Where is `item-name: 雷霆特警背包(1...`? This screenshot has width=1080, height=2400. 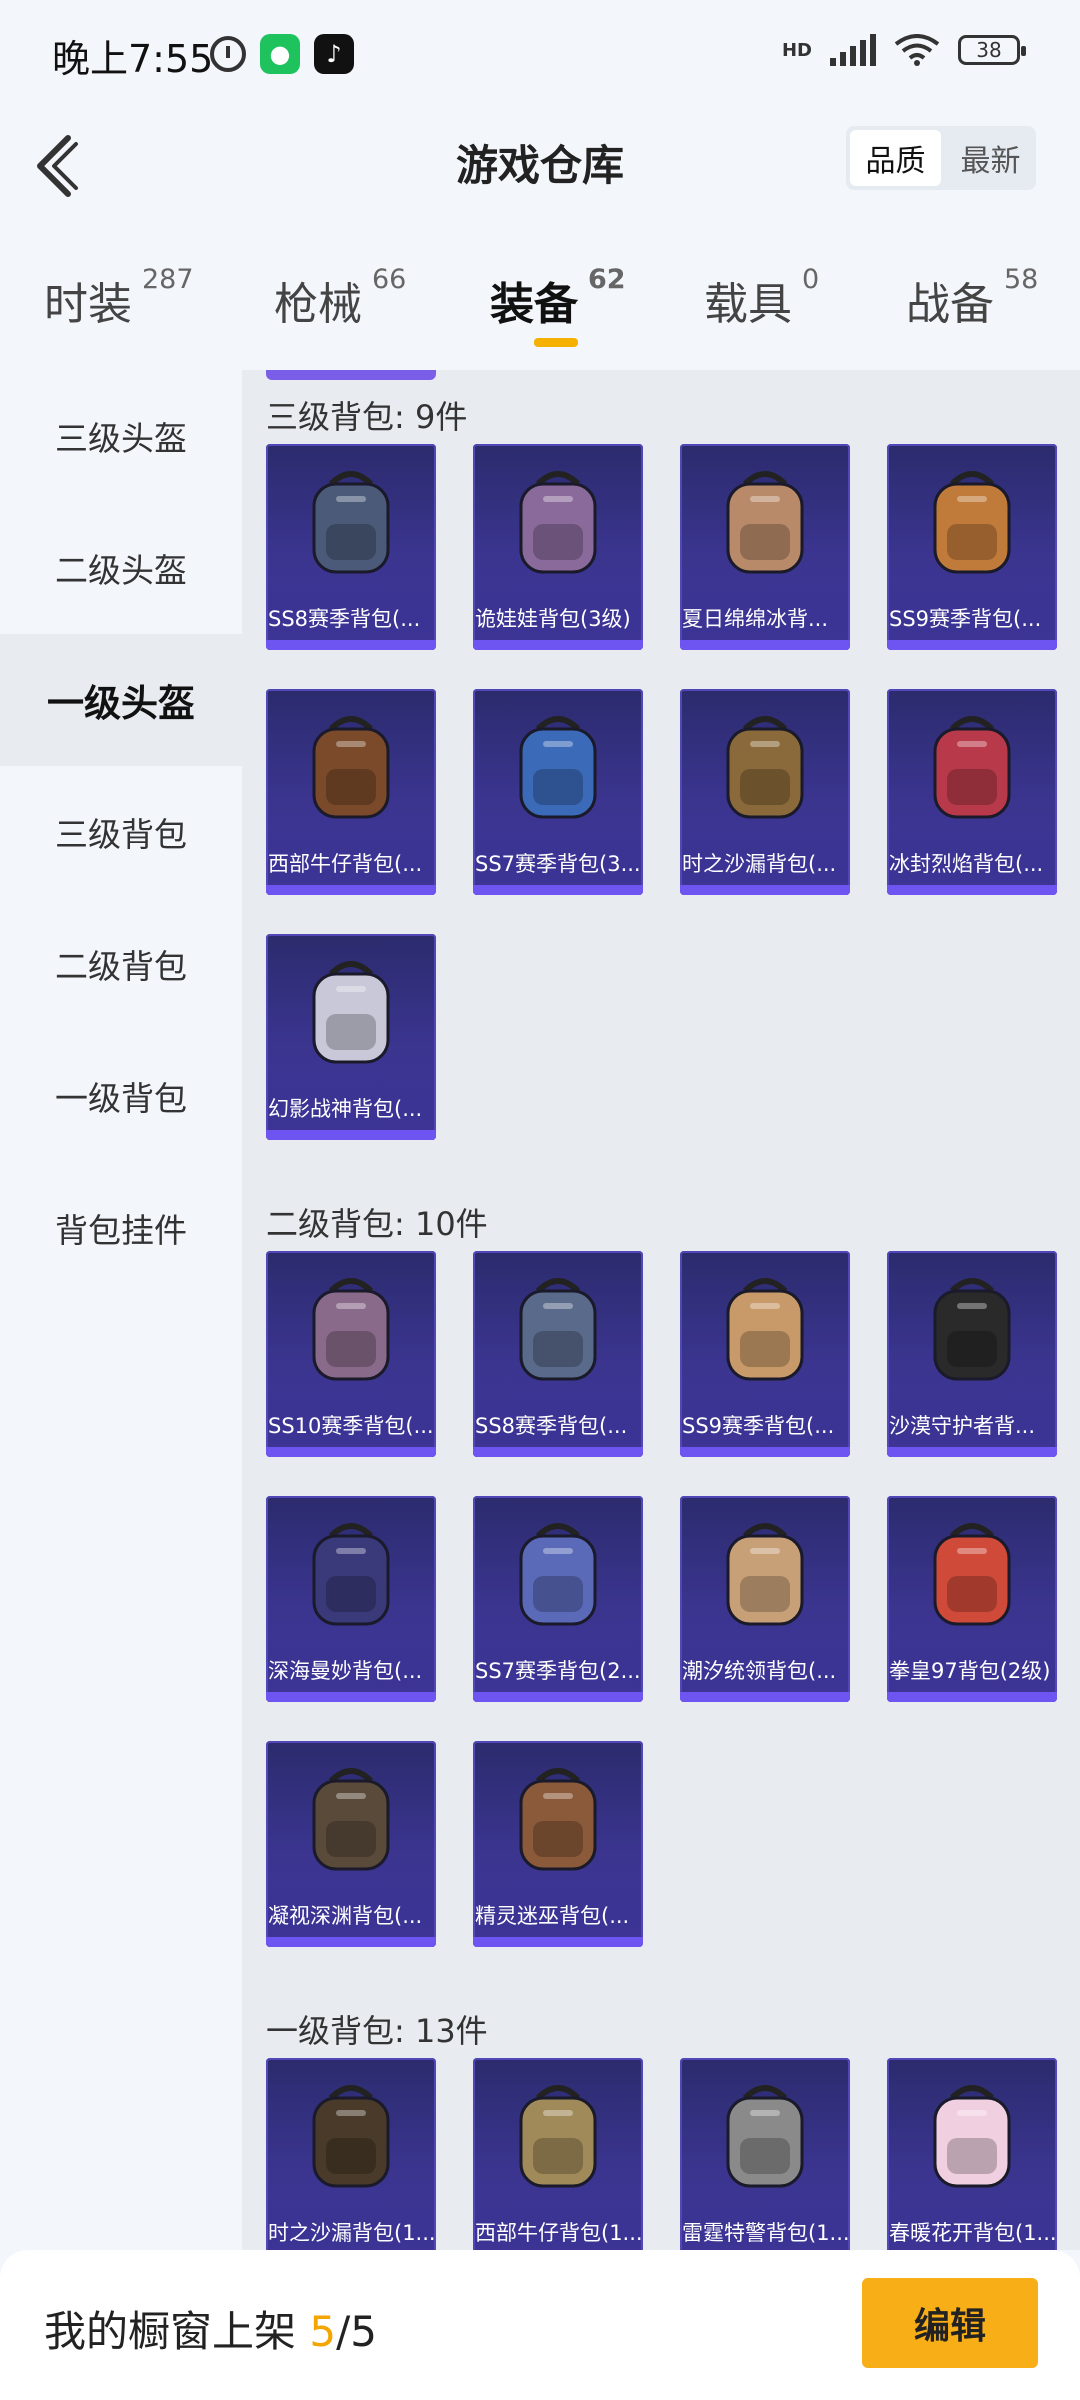
item-name: 雷霆特警背包(1... is located at coordinates (766, 2233).